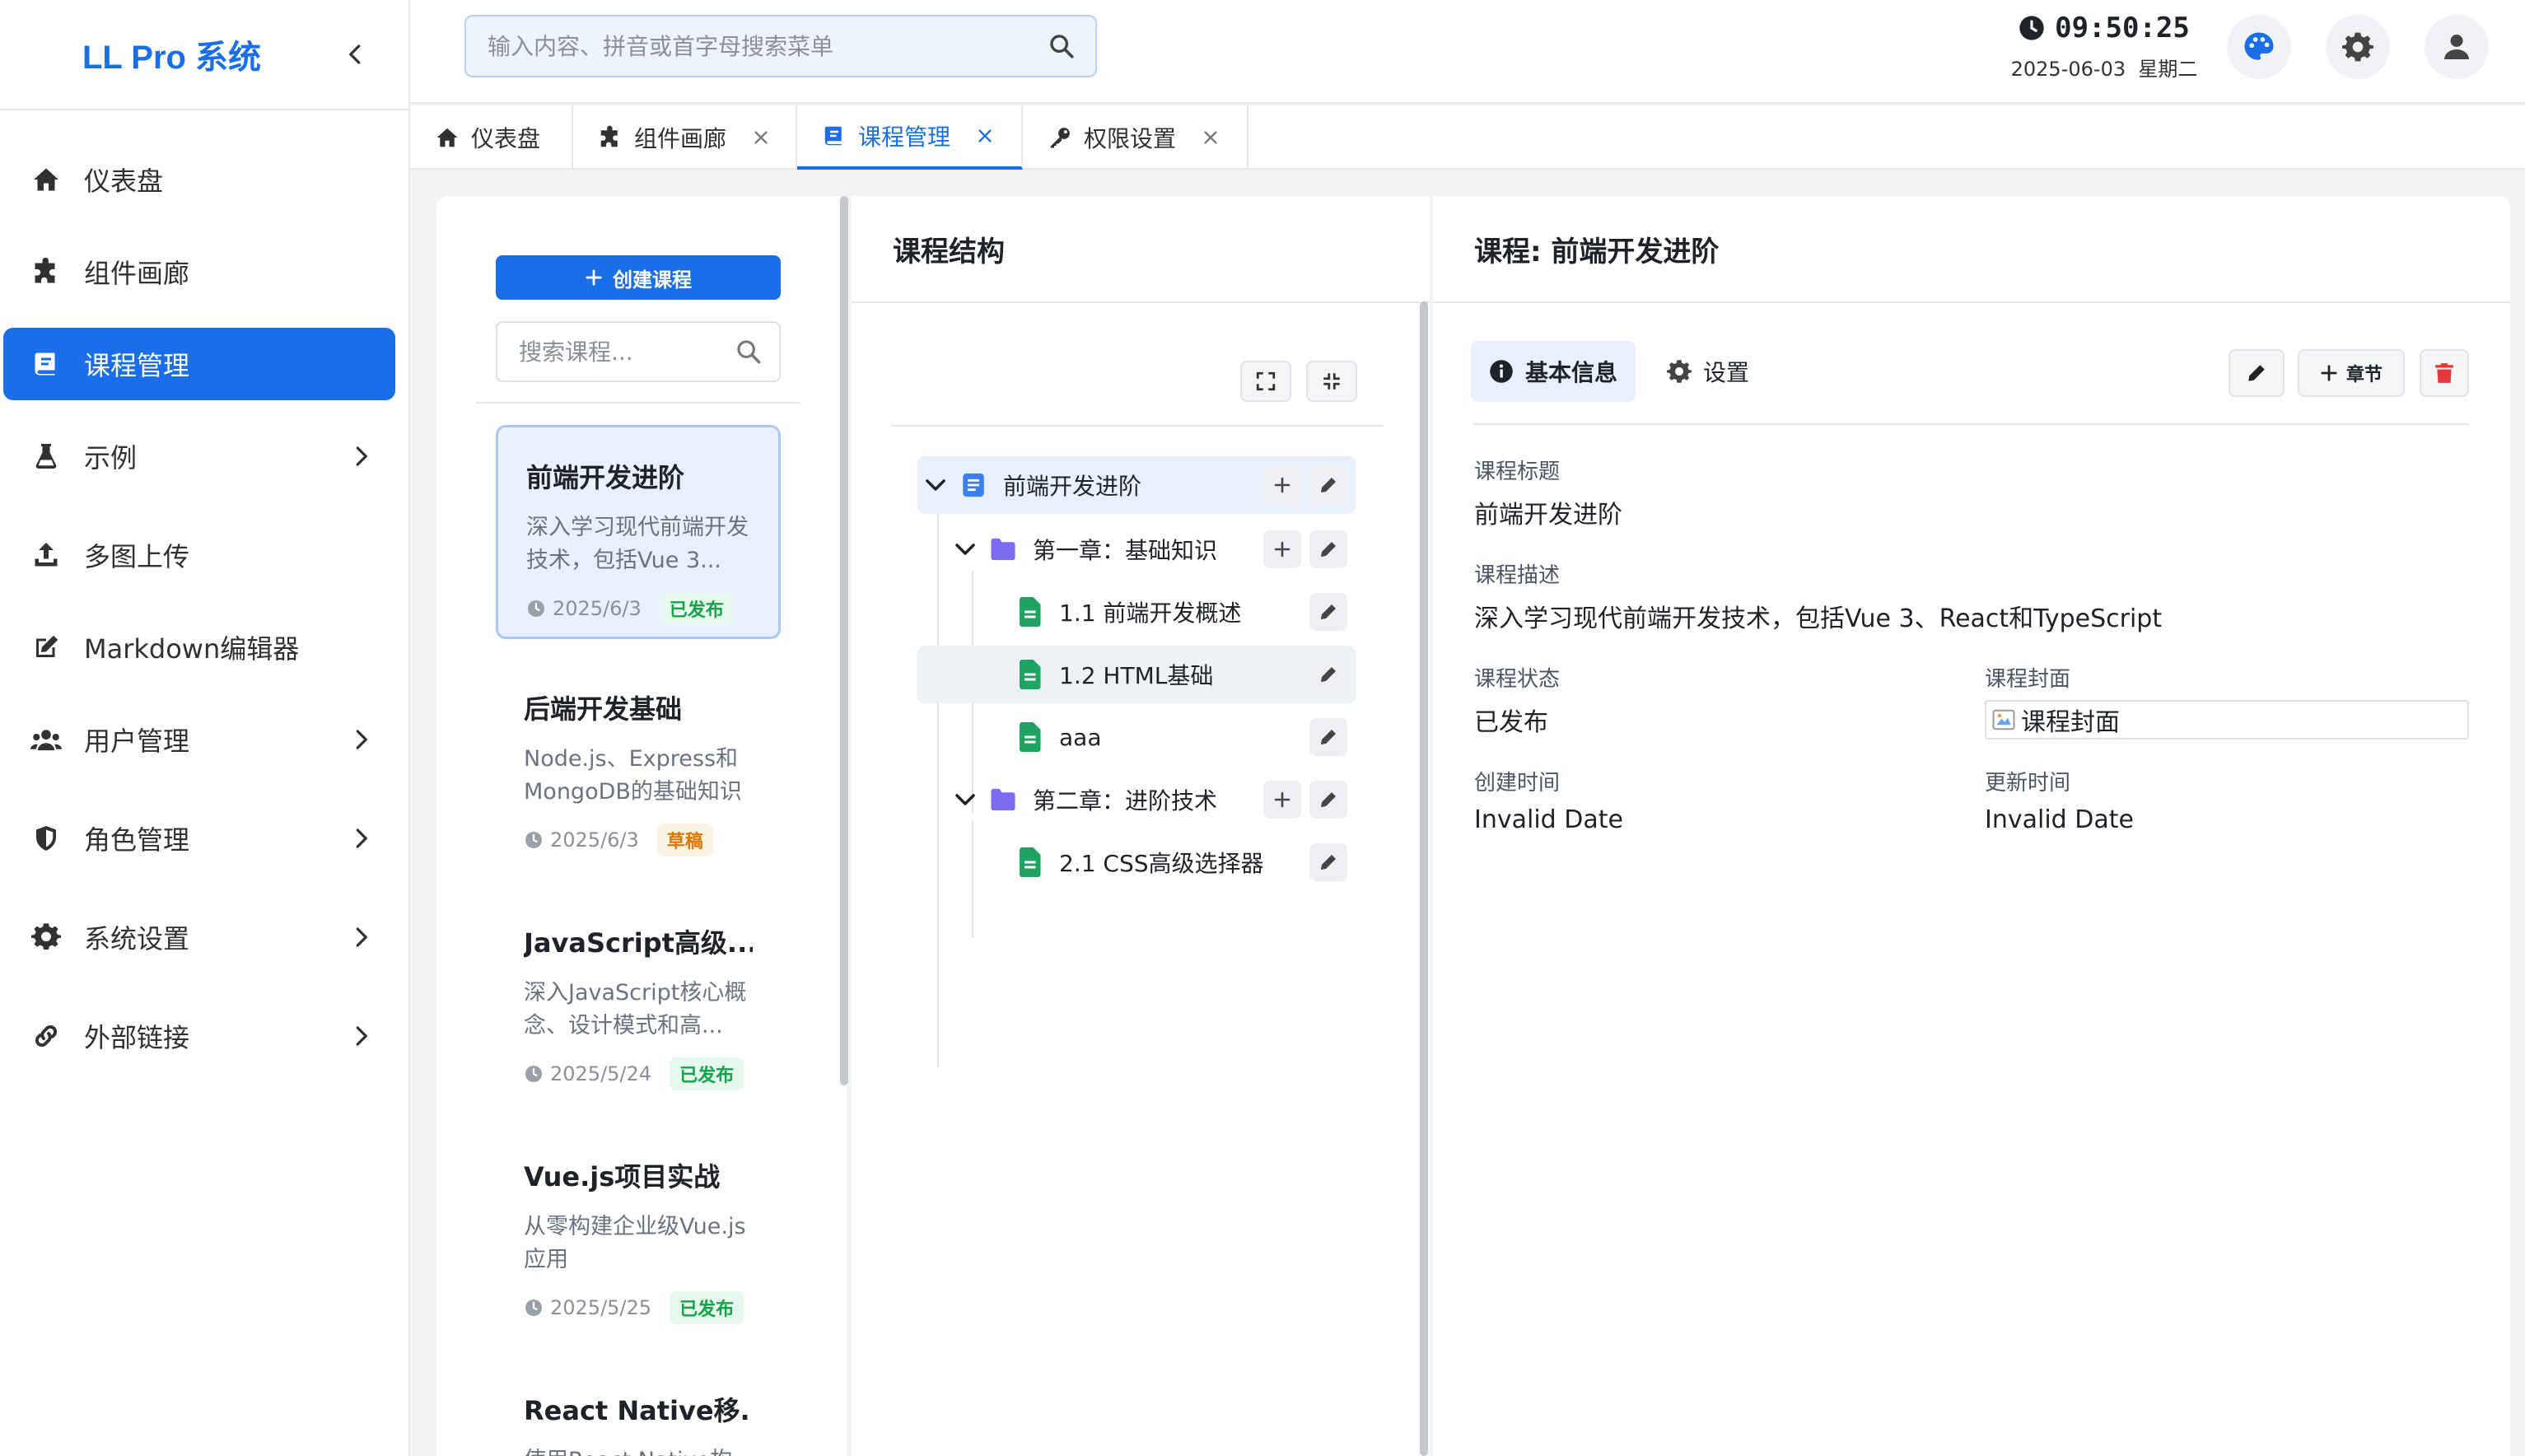 This screenshot has width=2525, height=1456. I want to click on tab-components: 组件画廊, so click(685, 137).